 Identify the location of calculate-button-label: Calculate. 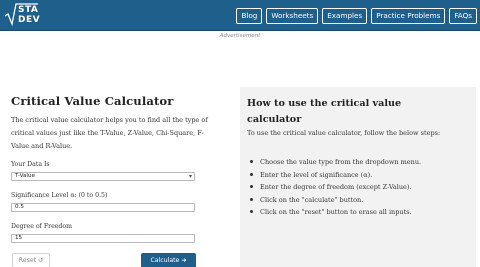
(165, 261).